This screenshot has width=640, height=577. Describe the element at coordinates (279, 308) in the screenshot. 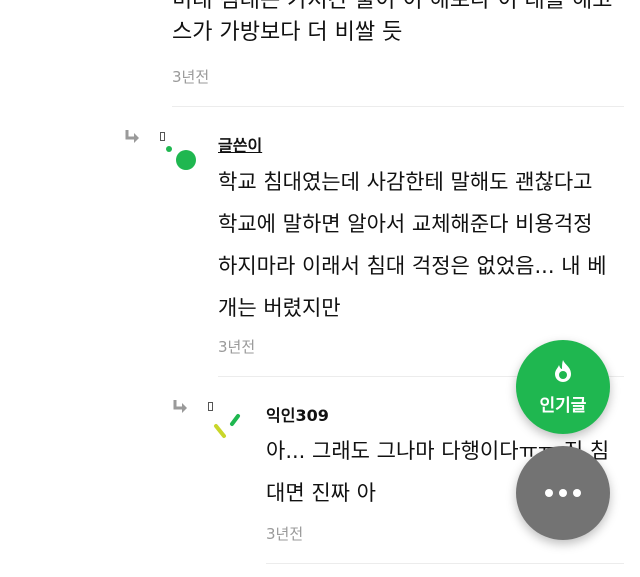

I see `reply-body-line: 개는 버렸지만` at that location.